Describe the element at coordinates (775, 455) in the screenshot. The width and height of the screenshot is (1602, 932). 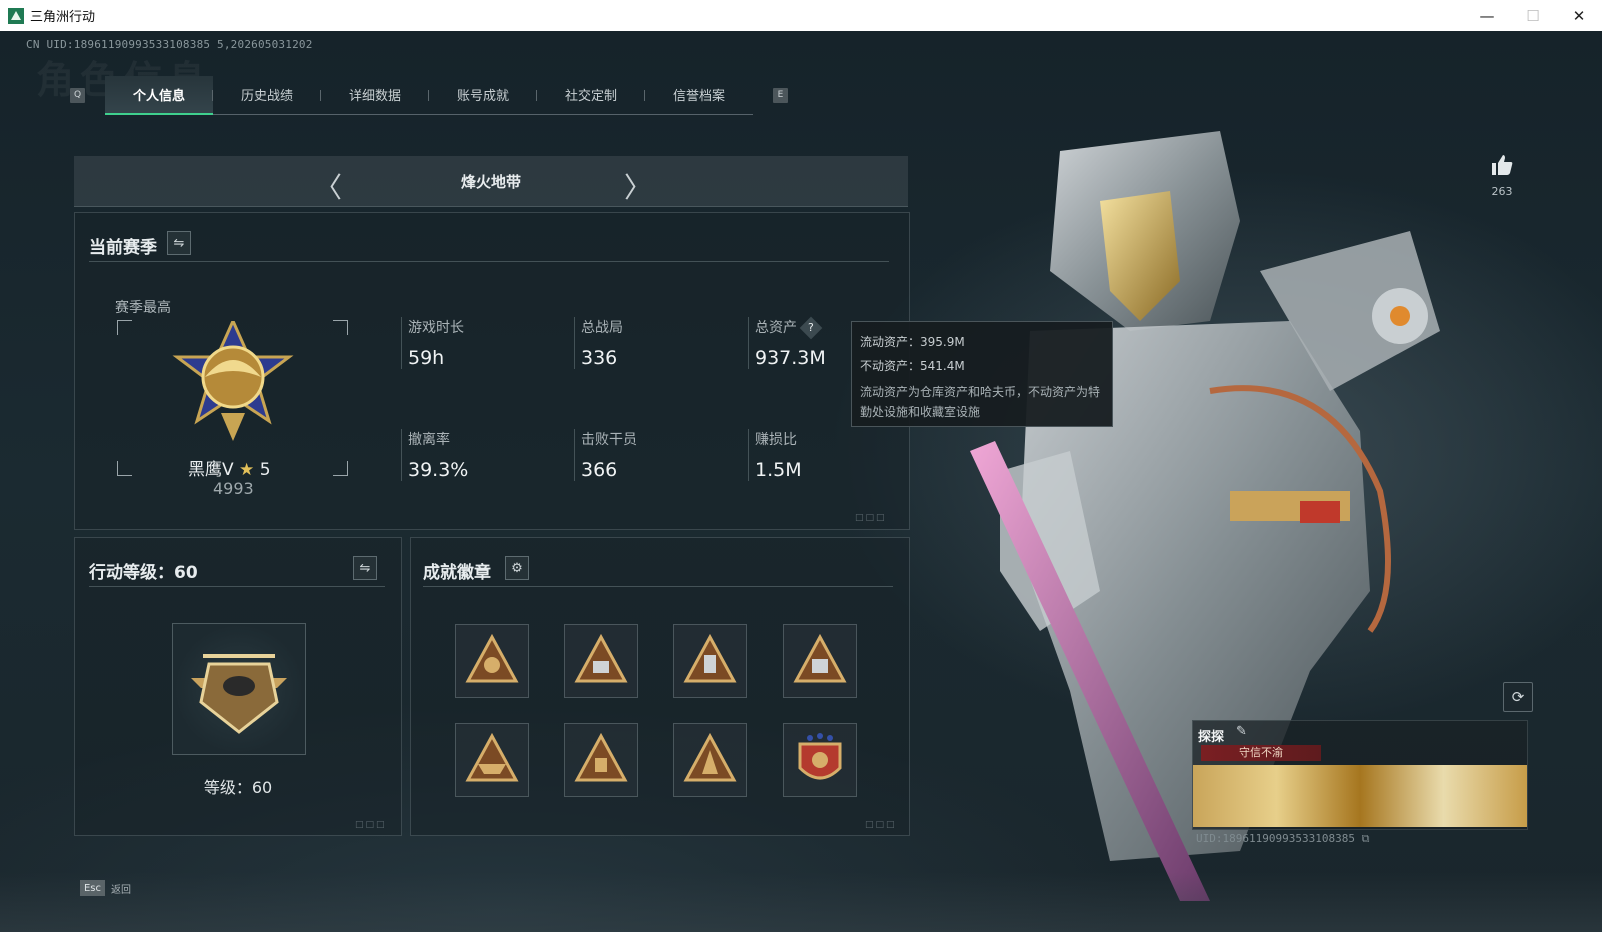
I see `stat-profit-ratio: 赚损比 1.5M` at that location.